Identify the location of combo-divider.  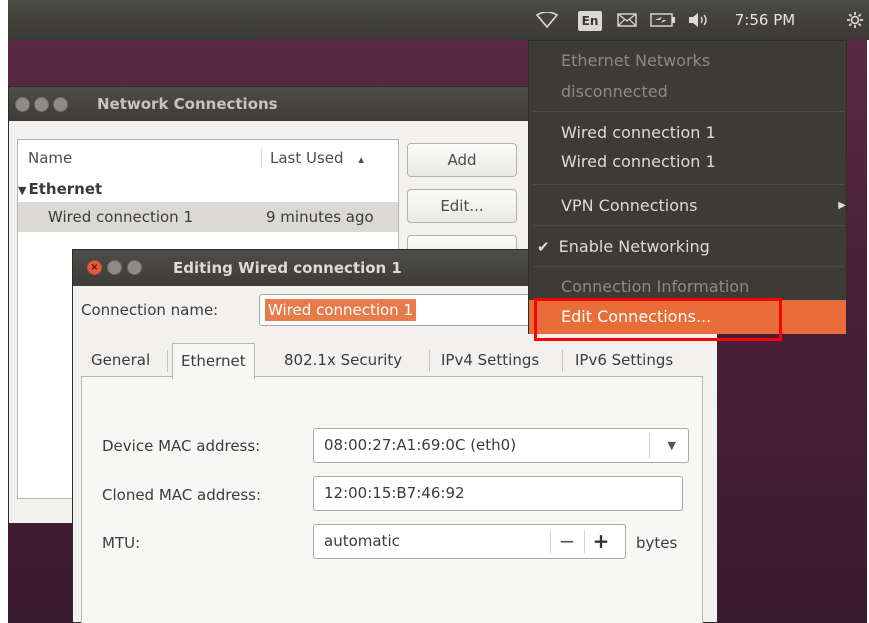
(649, 445).